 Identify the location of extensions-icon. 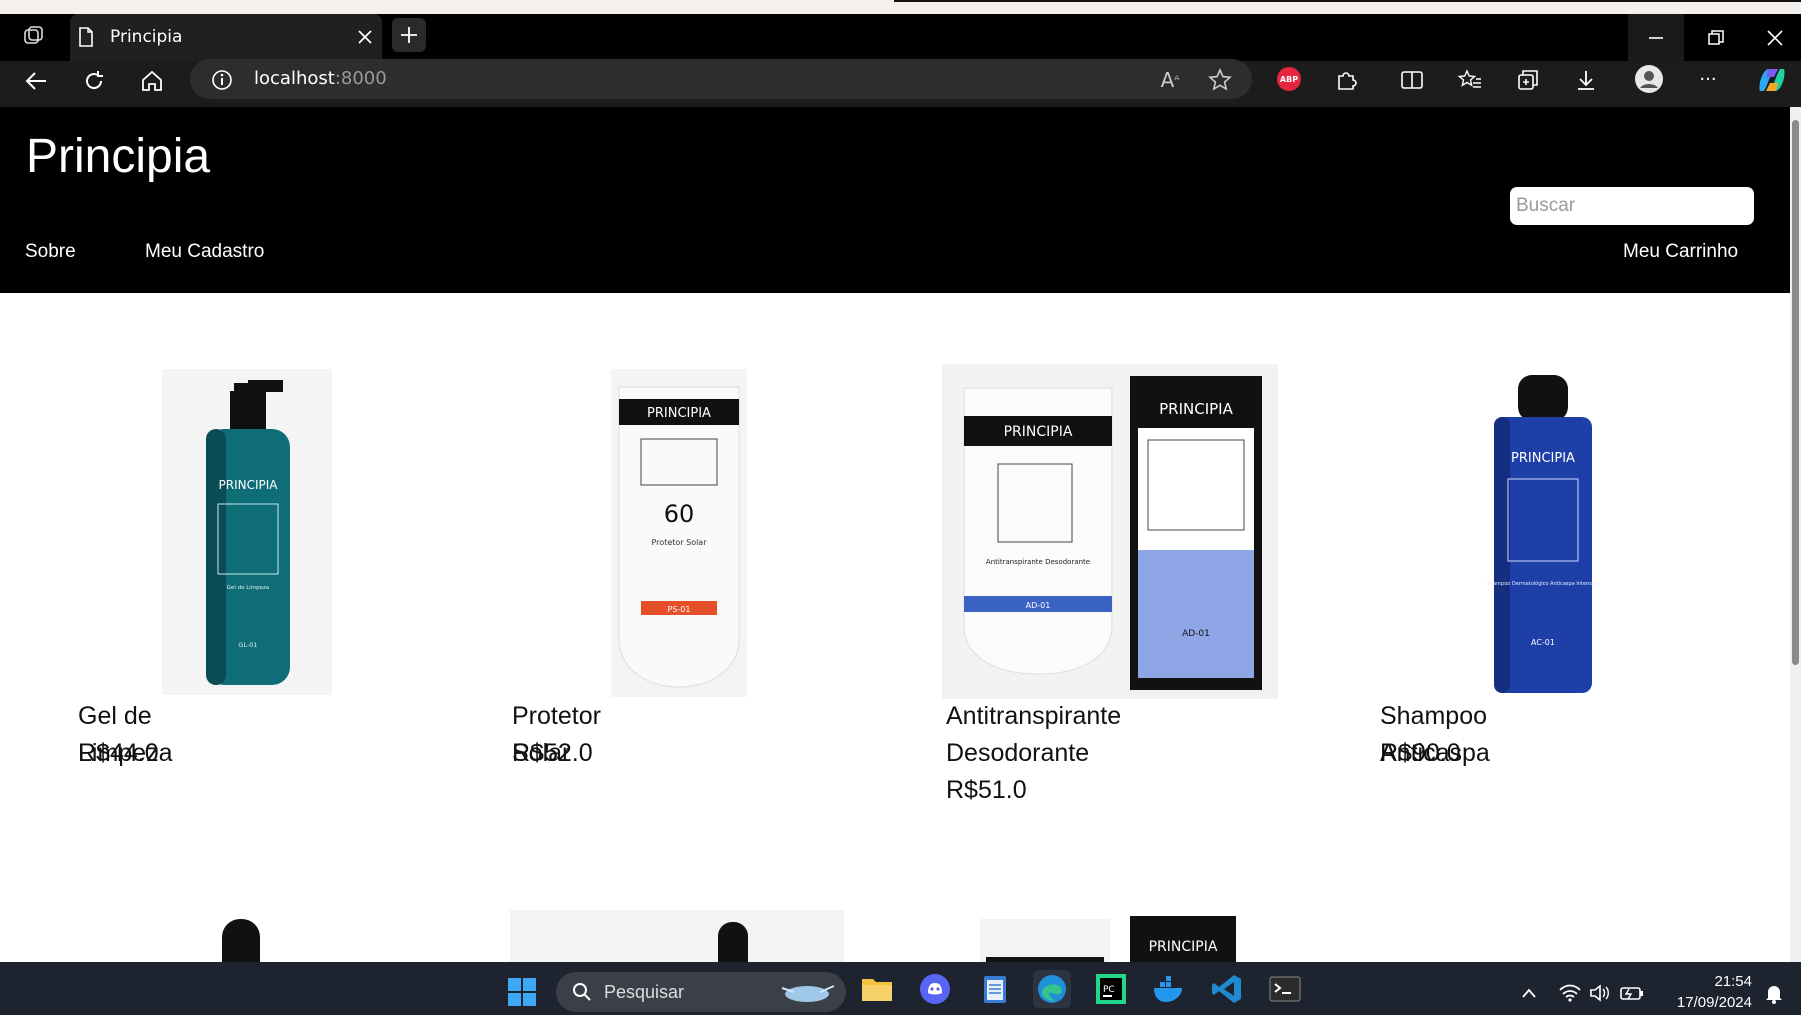
(1346, 80).